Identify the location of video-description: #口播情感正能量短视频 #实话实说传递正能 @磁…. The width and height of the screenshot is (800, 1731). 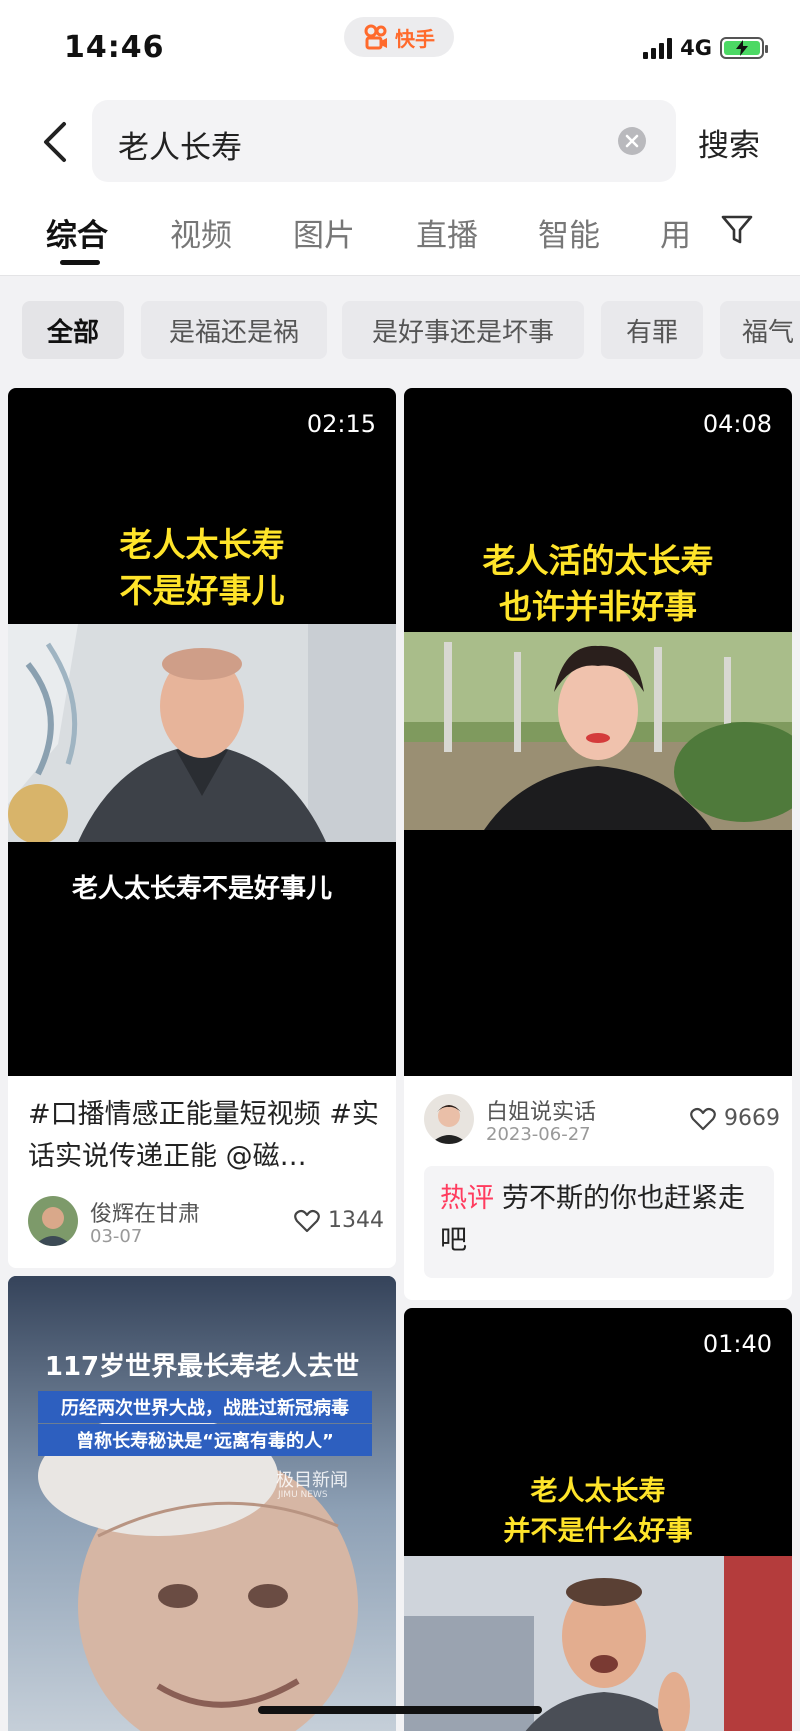
(206, 1136).